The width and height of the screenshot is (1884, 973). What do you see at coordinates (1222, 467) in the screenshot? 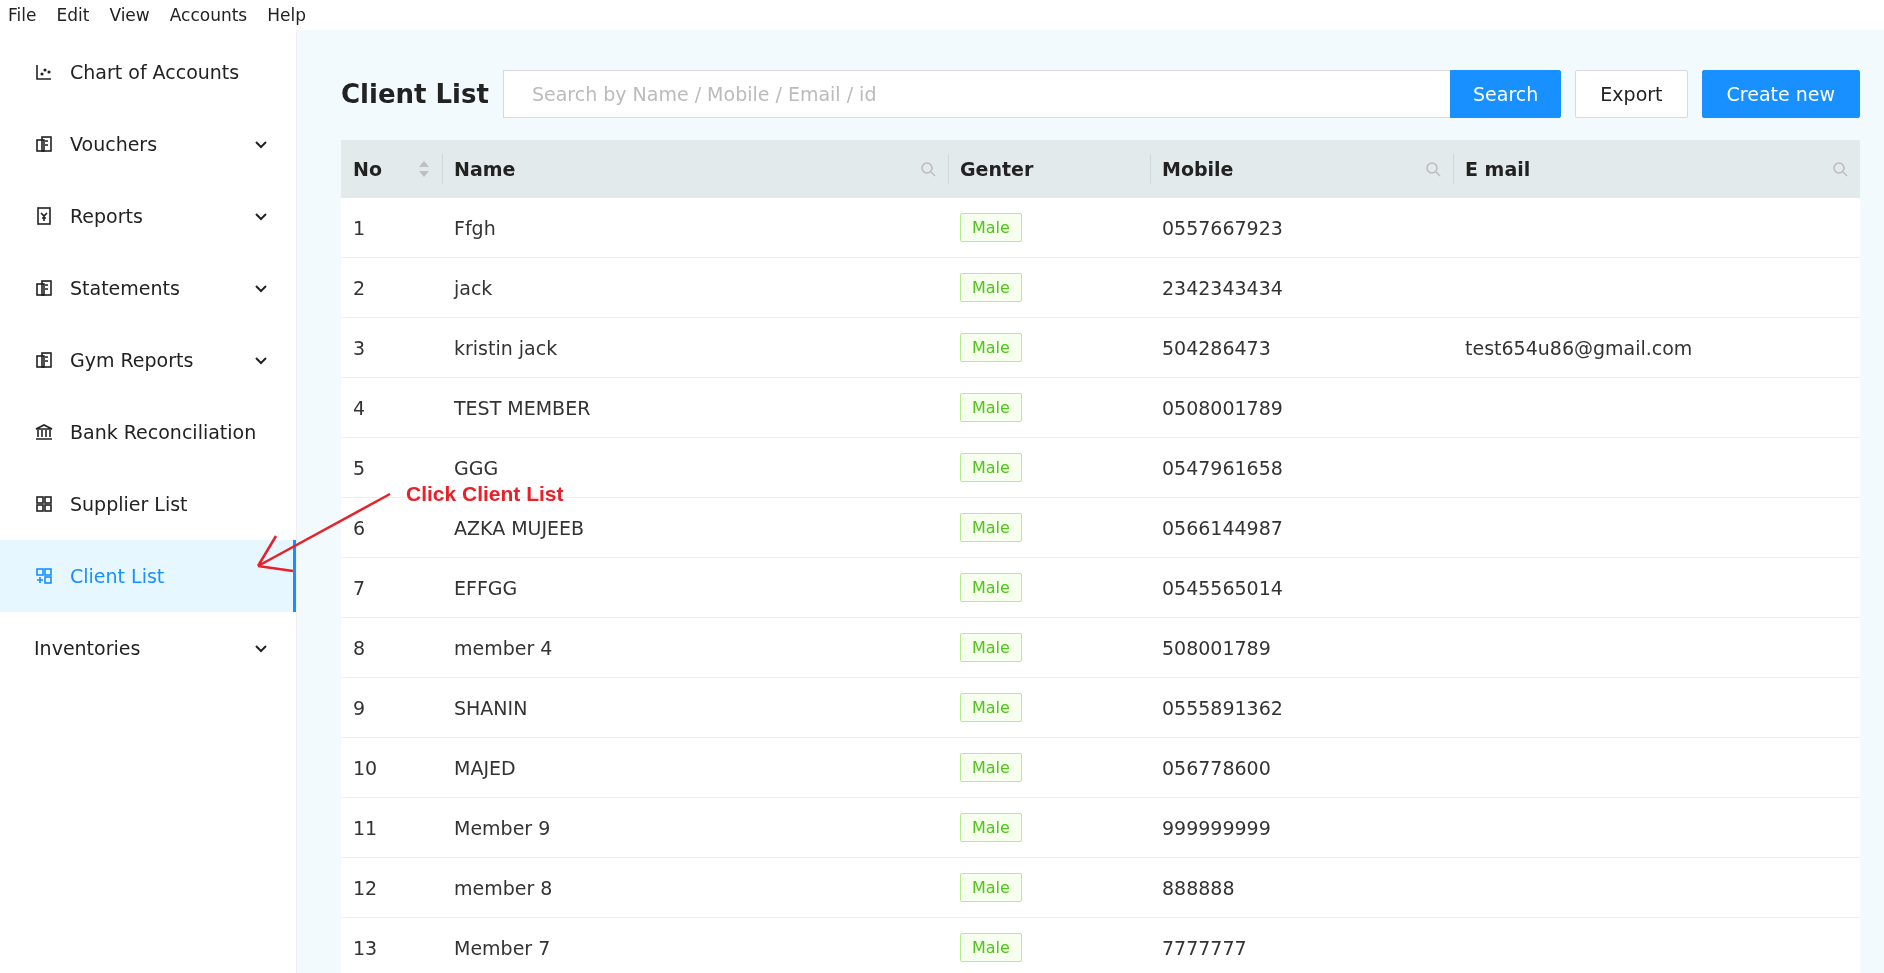
I see `table-cell: 0547961658` at bounding box center [1222, 467].